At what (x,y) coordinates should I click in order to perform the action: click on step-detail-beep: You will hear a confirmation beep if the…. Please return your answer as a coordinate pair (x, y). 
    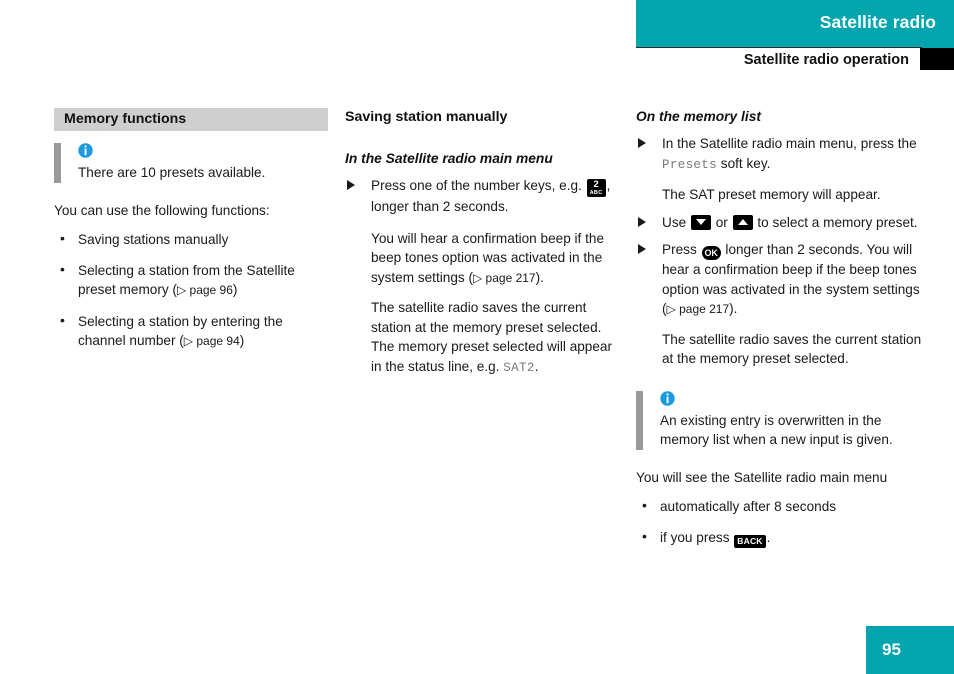
    Looking at the image, I should click on (494, 259).